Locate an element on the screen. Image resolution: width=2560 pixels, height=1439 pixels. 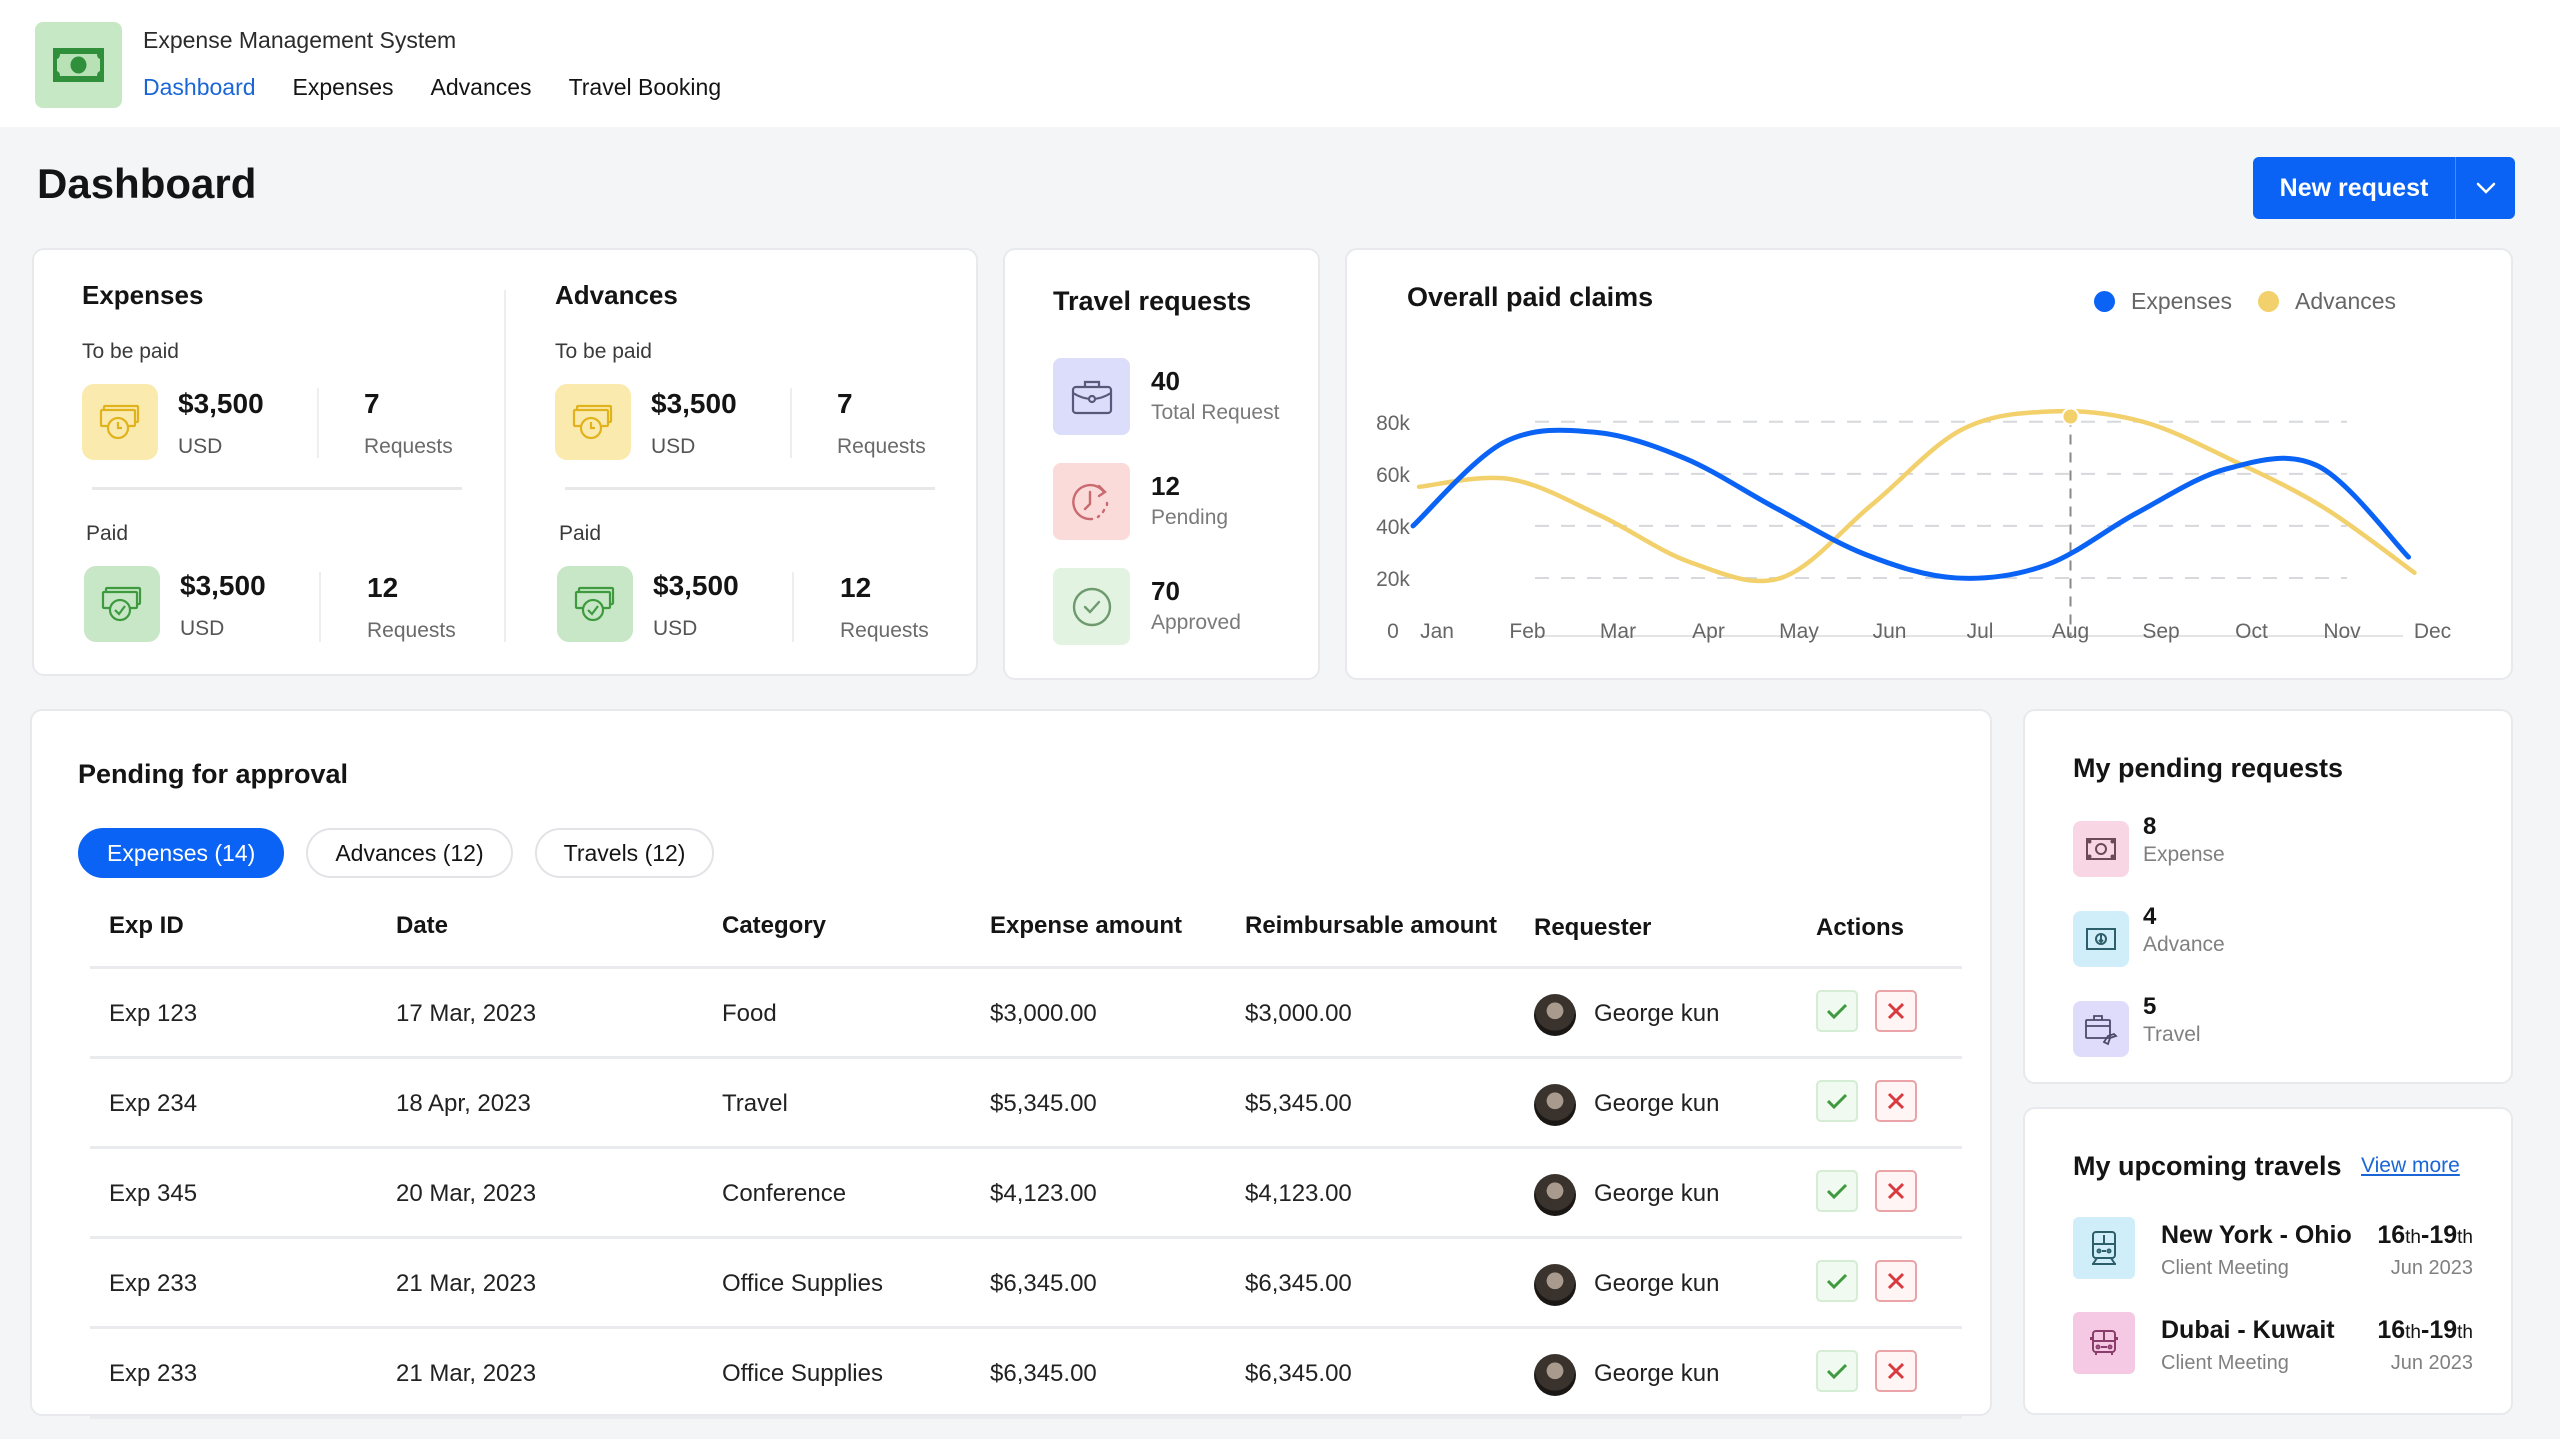
travel-stat-total: 40 Total Request is located at coordinates (1183, 397).